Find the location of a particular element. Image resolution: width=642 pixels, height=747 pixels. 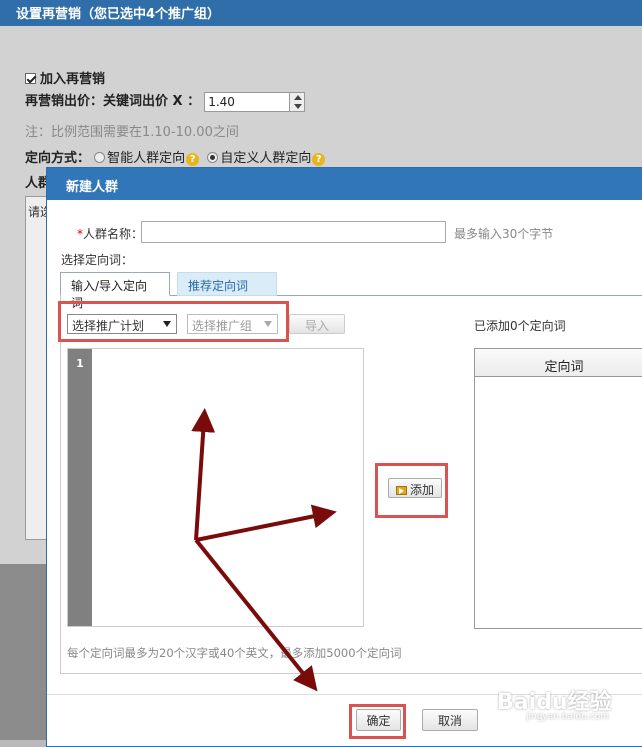

targeting-row: 定向方式： 智能人群定向? 自定义人群定向? is located at coordinates (175, 156).